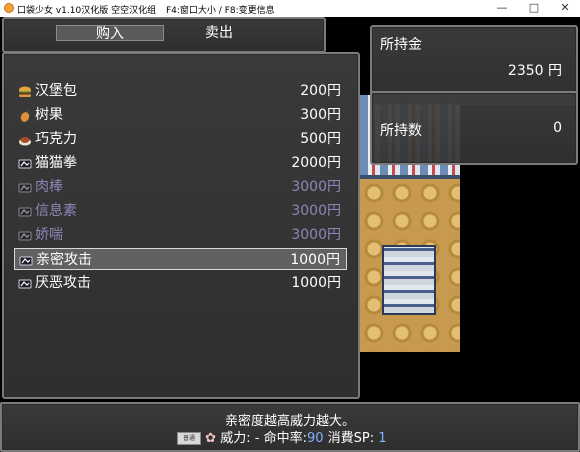  What do you see at coordinates (180, 187) in the screenshot?
I see `shop-item-row: 肉棒 3000円` at bounding box center [180, 187].